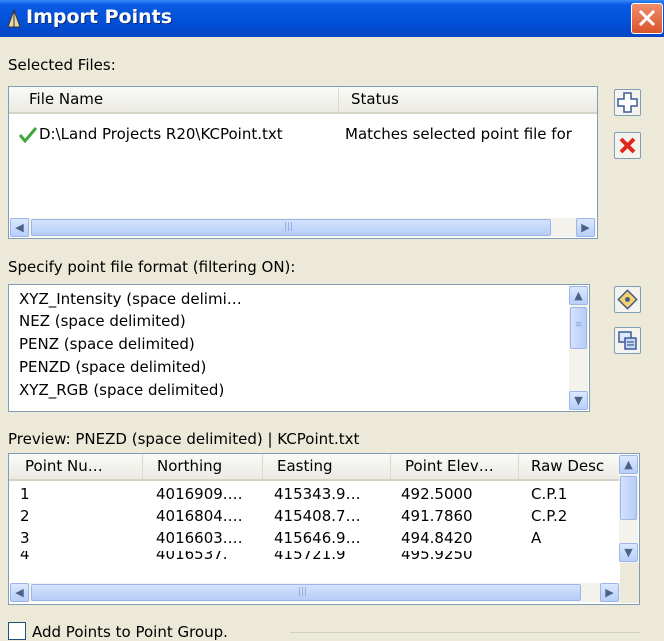 This screenshot has width=664, height=641. I want to click on filter-icon, so click(627, 340).